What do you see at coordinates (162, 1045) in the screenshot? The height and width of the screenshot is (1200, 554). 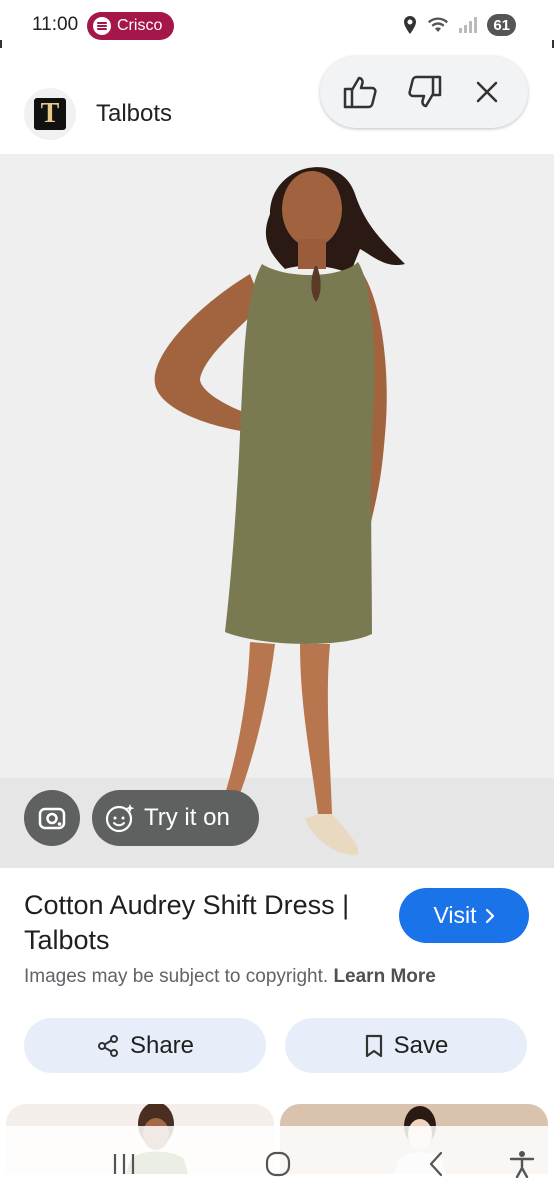 I see `share-label: Share` at bounding box center [162, 1045].